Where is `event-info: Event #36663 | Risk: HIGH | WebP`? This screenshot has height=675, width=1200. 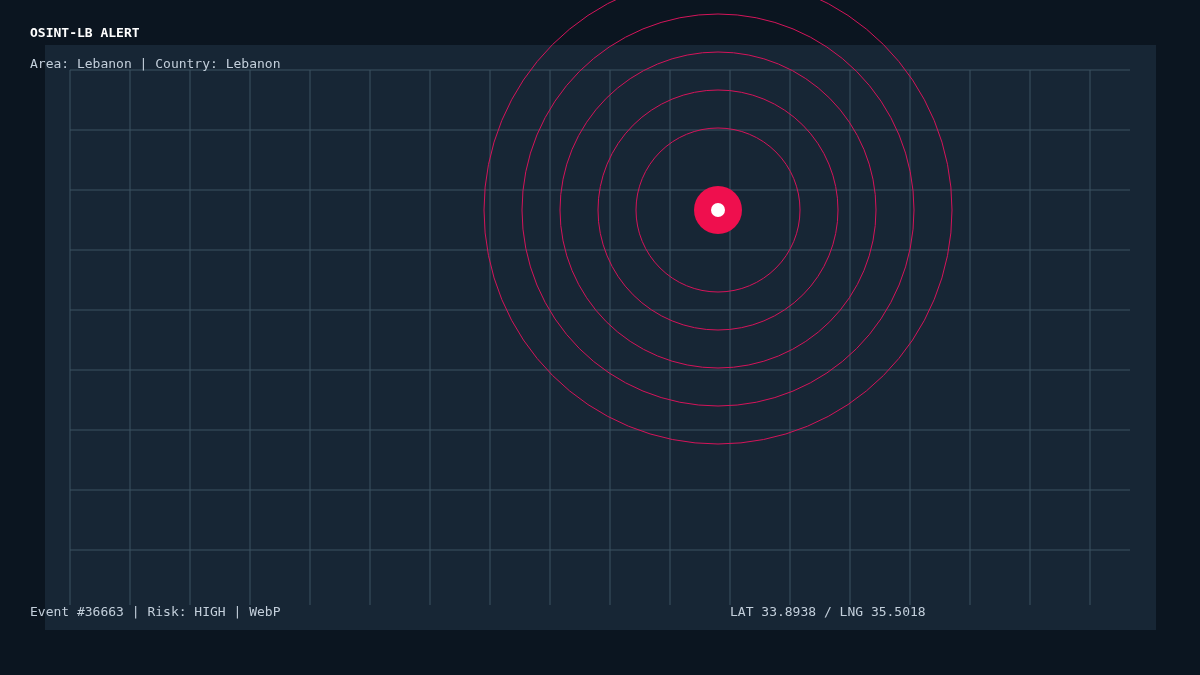 event-info: Event #36663 | Risk: HIGH | WebP is located at coordinates (155, 611).